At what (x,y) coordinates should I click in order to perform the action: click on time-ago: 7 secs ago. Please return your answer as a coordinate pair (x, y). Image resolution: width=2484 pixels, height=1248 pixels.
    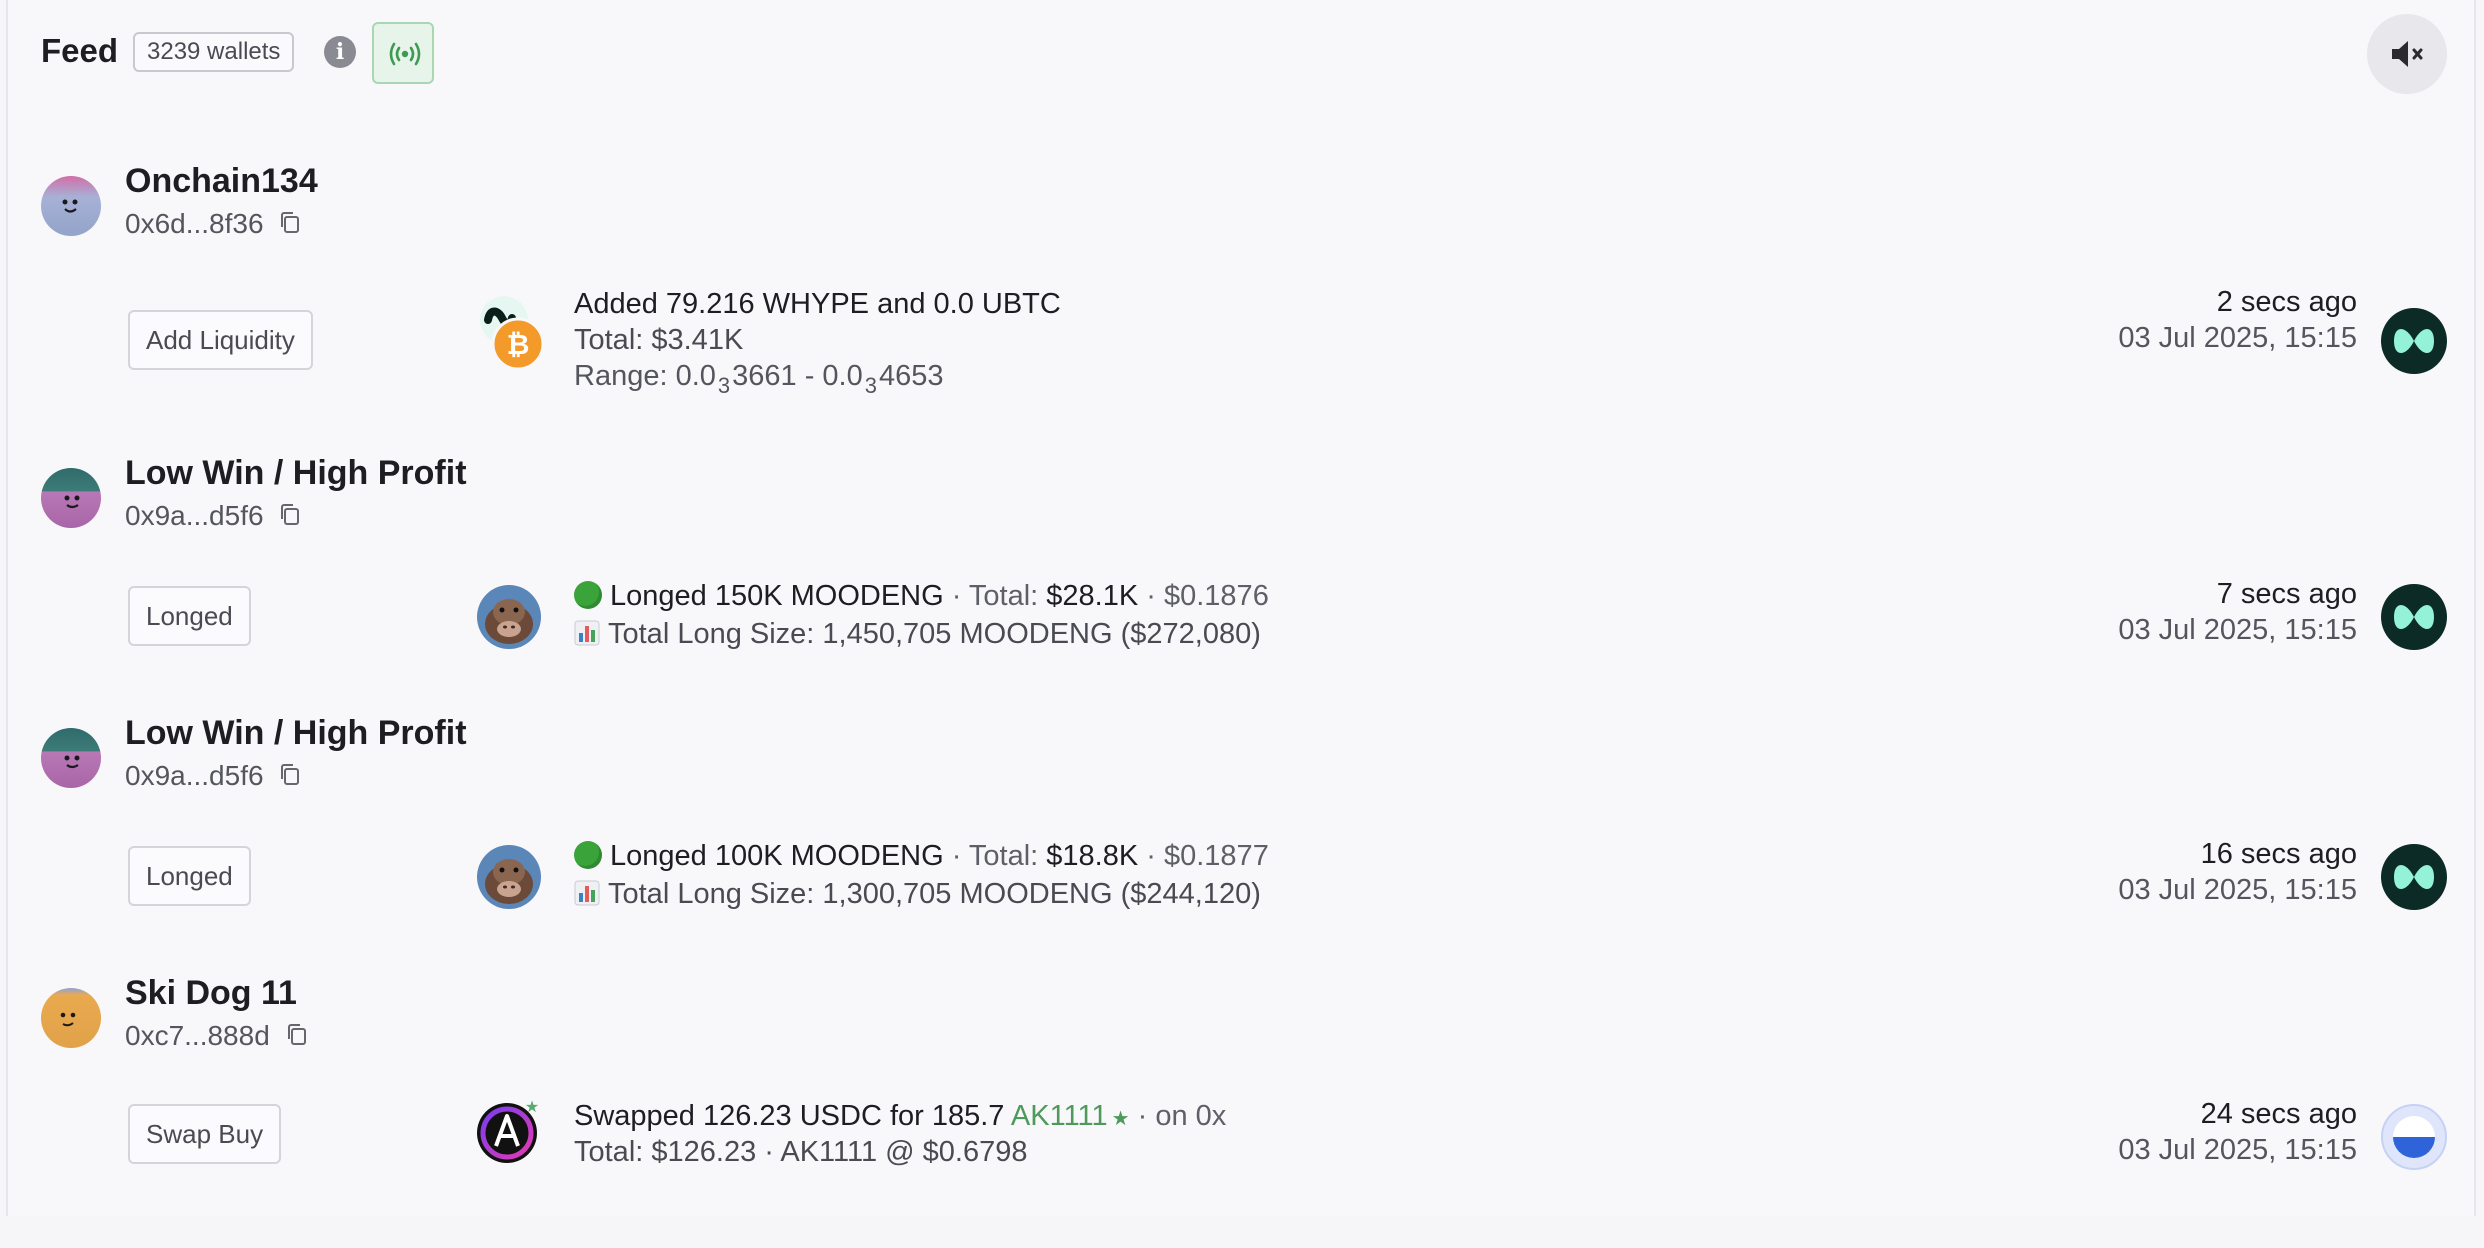
    Looking at the image, I should click on (2286, 594).